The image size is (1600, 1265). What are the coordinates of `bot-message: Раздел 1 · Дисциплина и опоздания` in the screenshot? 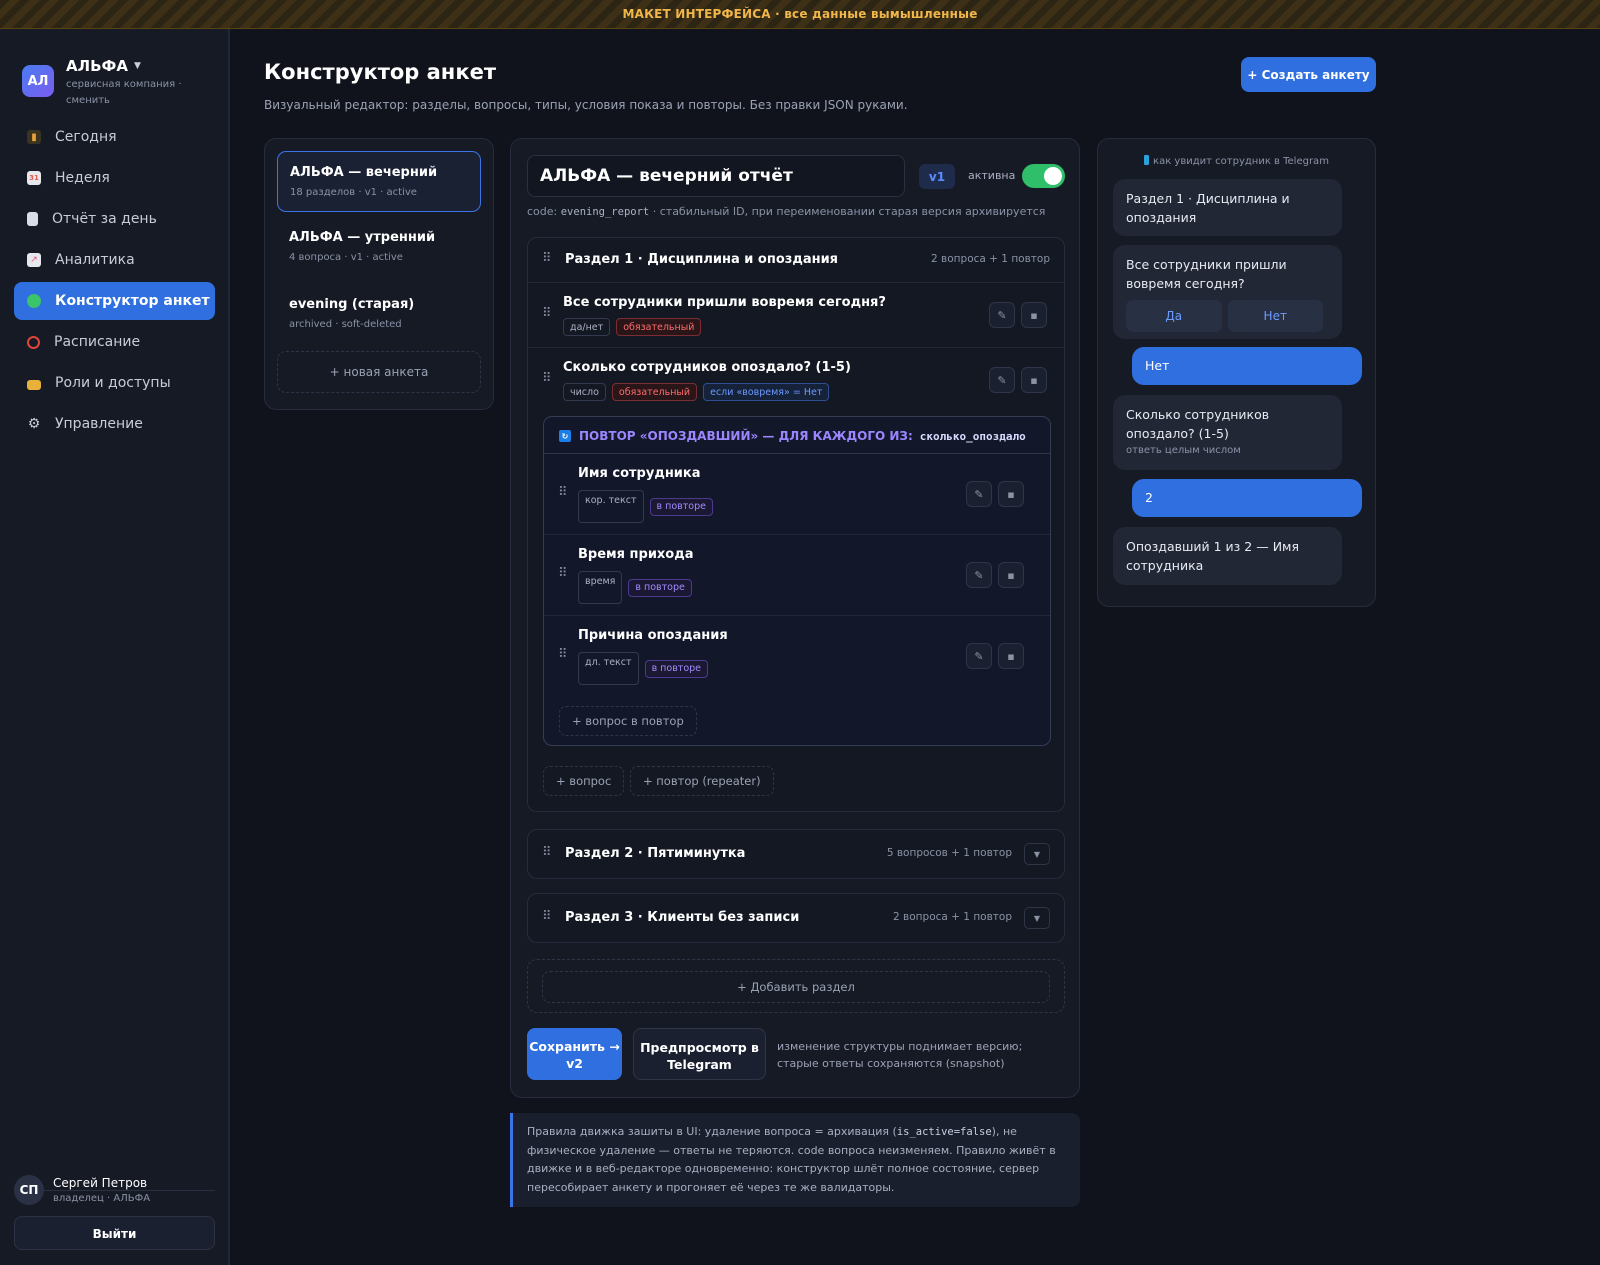 It's located at (1227, 207).